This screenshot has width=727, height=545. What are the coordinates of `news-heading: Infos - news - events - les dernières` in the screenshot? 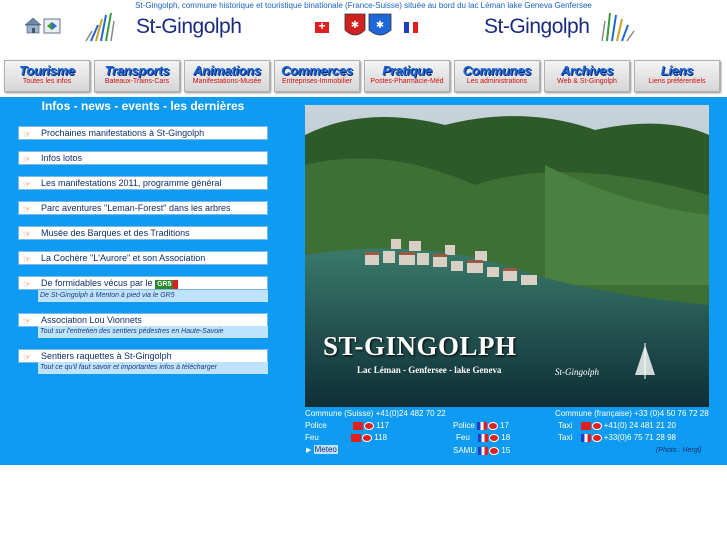 It's located at (143, 106).